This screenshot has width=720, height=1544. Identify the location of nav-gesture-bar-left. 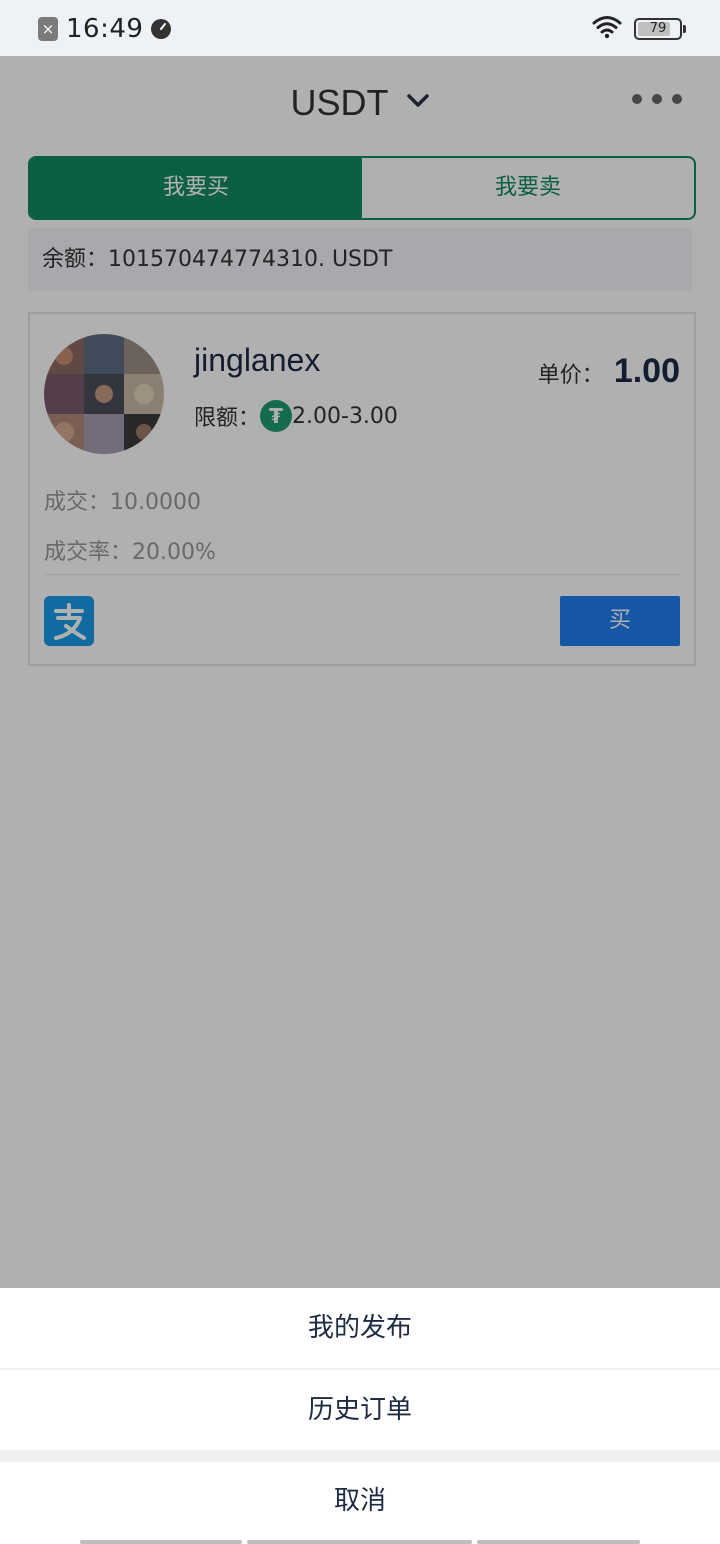
(161, 1542).